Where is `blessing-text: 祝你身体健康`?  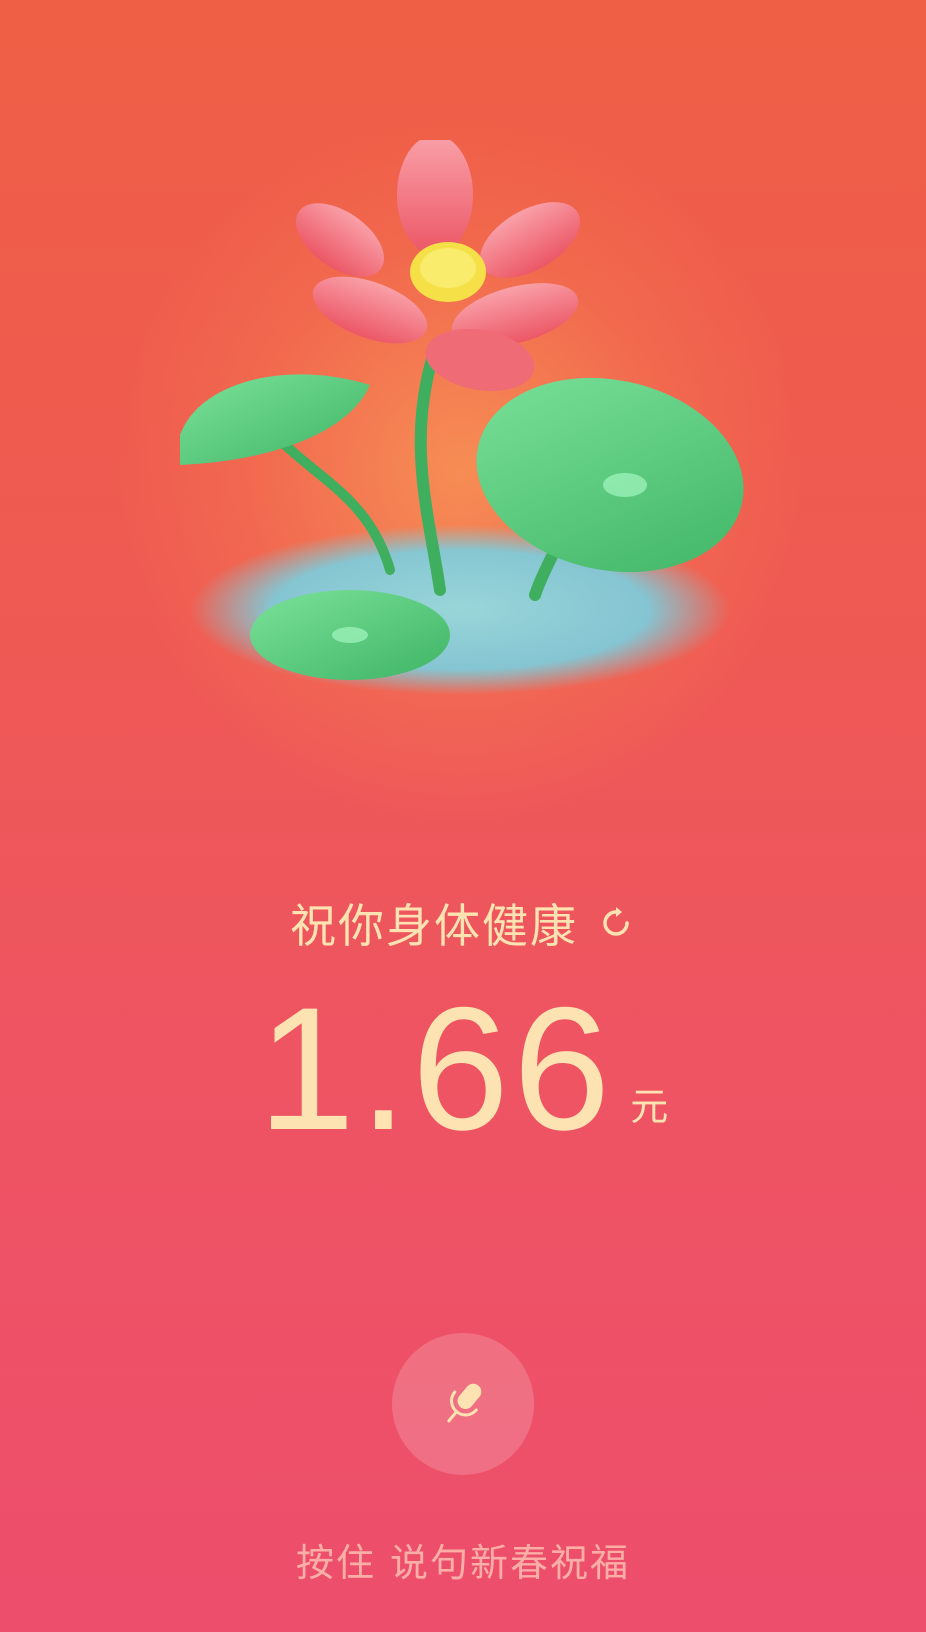 blessing-text: 祝你身体健康 is located at coordinates (434, 926).